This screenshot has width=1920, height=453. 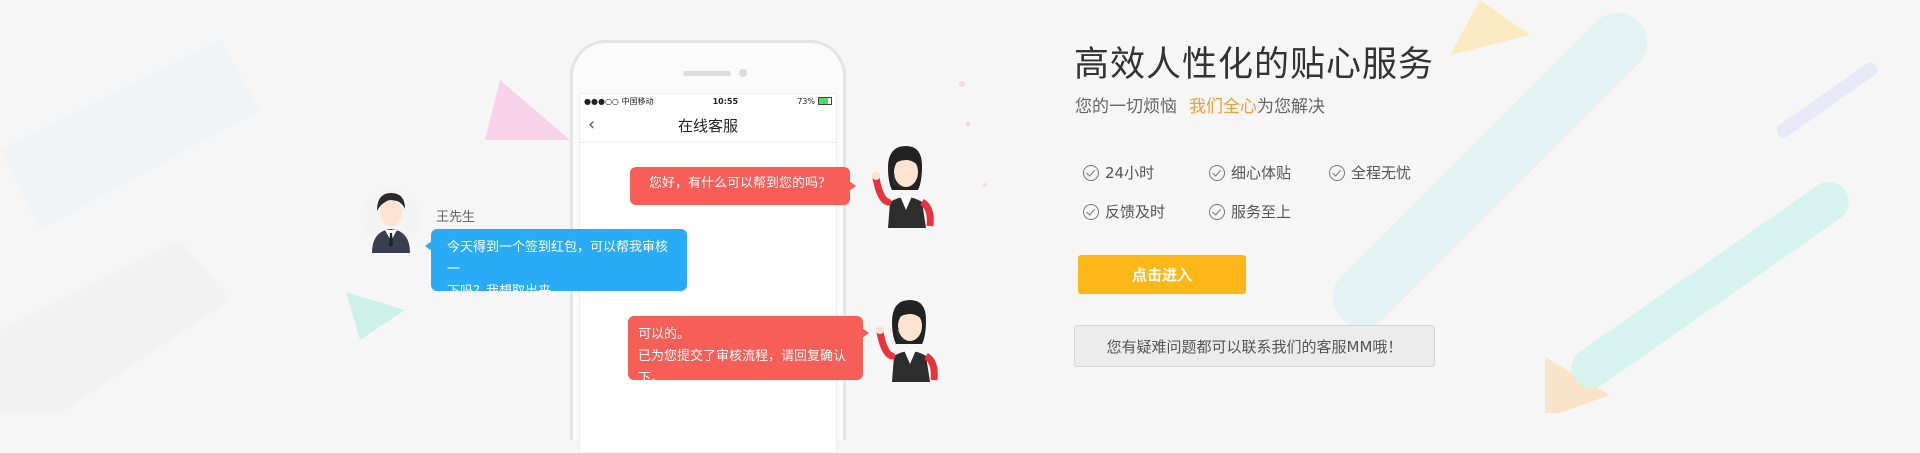 What do you see at coordinates (1126, 107) in the screenshot?
I see `subtitle-prefix: 您的一切烦恼` at bounding box center [1126, 107].